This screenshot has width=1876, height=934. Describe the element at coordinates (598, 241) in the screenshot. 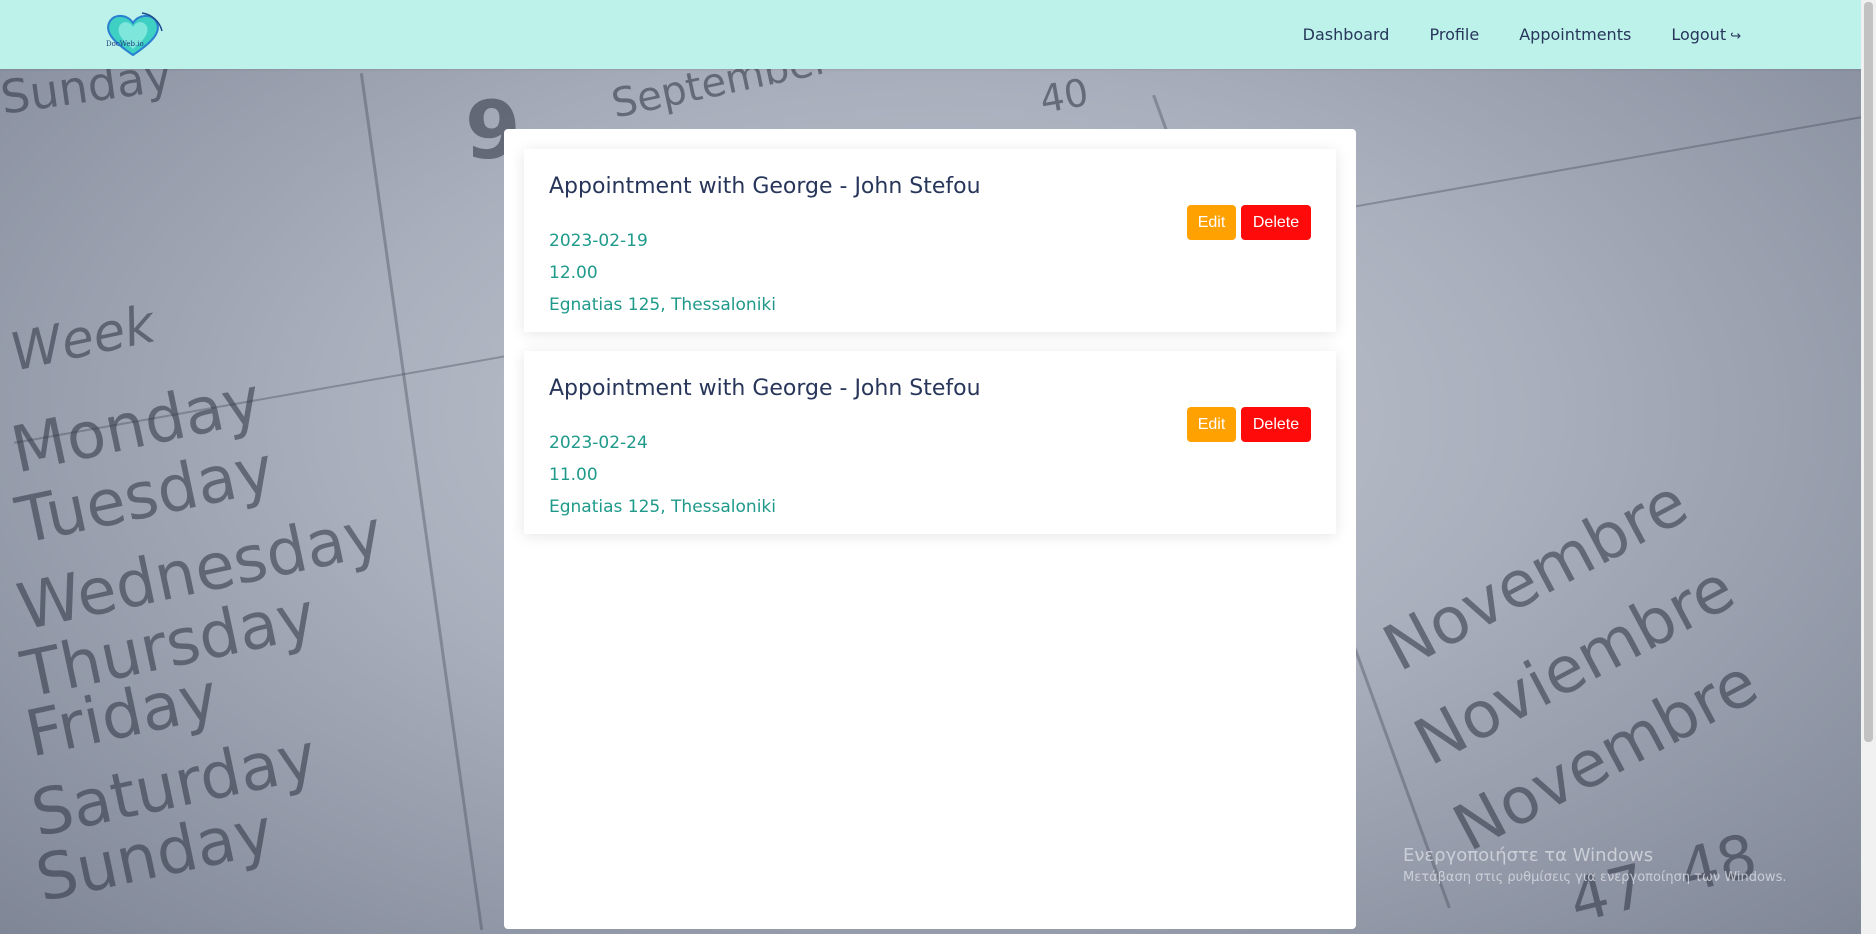

I see `appointment-date: 2023-02-19` at that location.